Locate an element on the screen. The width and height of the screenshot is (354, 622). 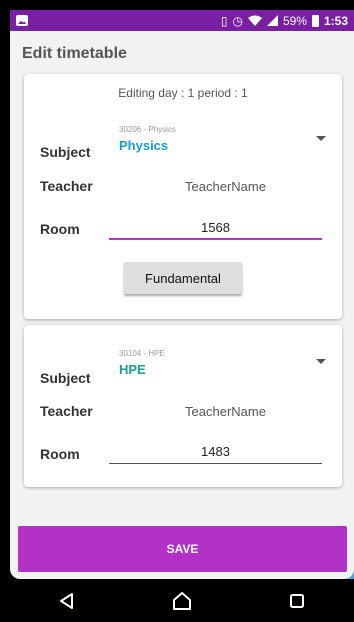
recents-button is located at coordinates (297, 601).